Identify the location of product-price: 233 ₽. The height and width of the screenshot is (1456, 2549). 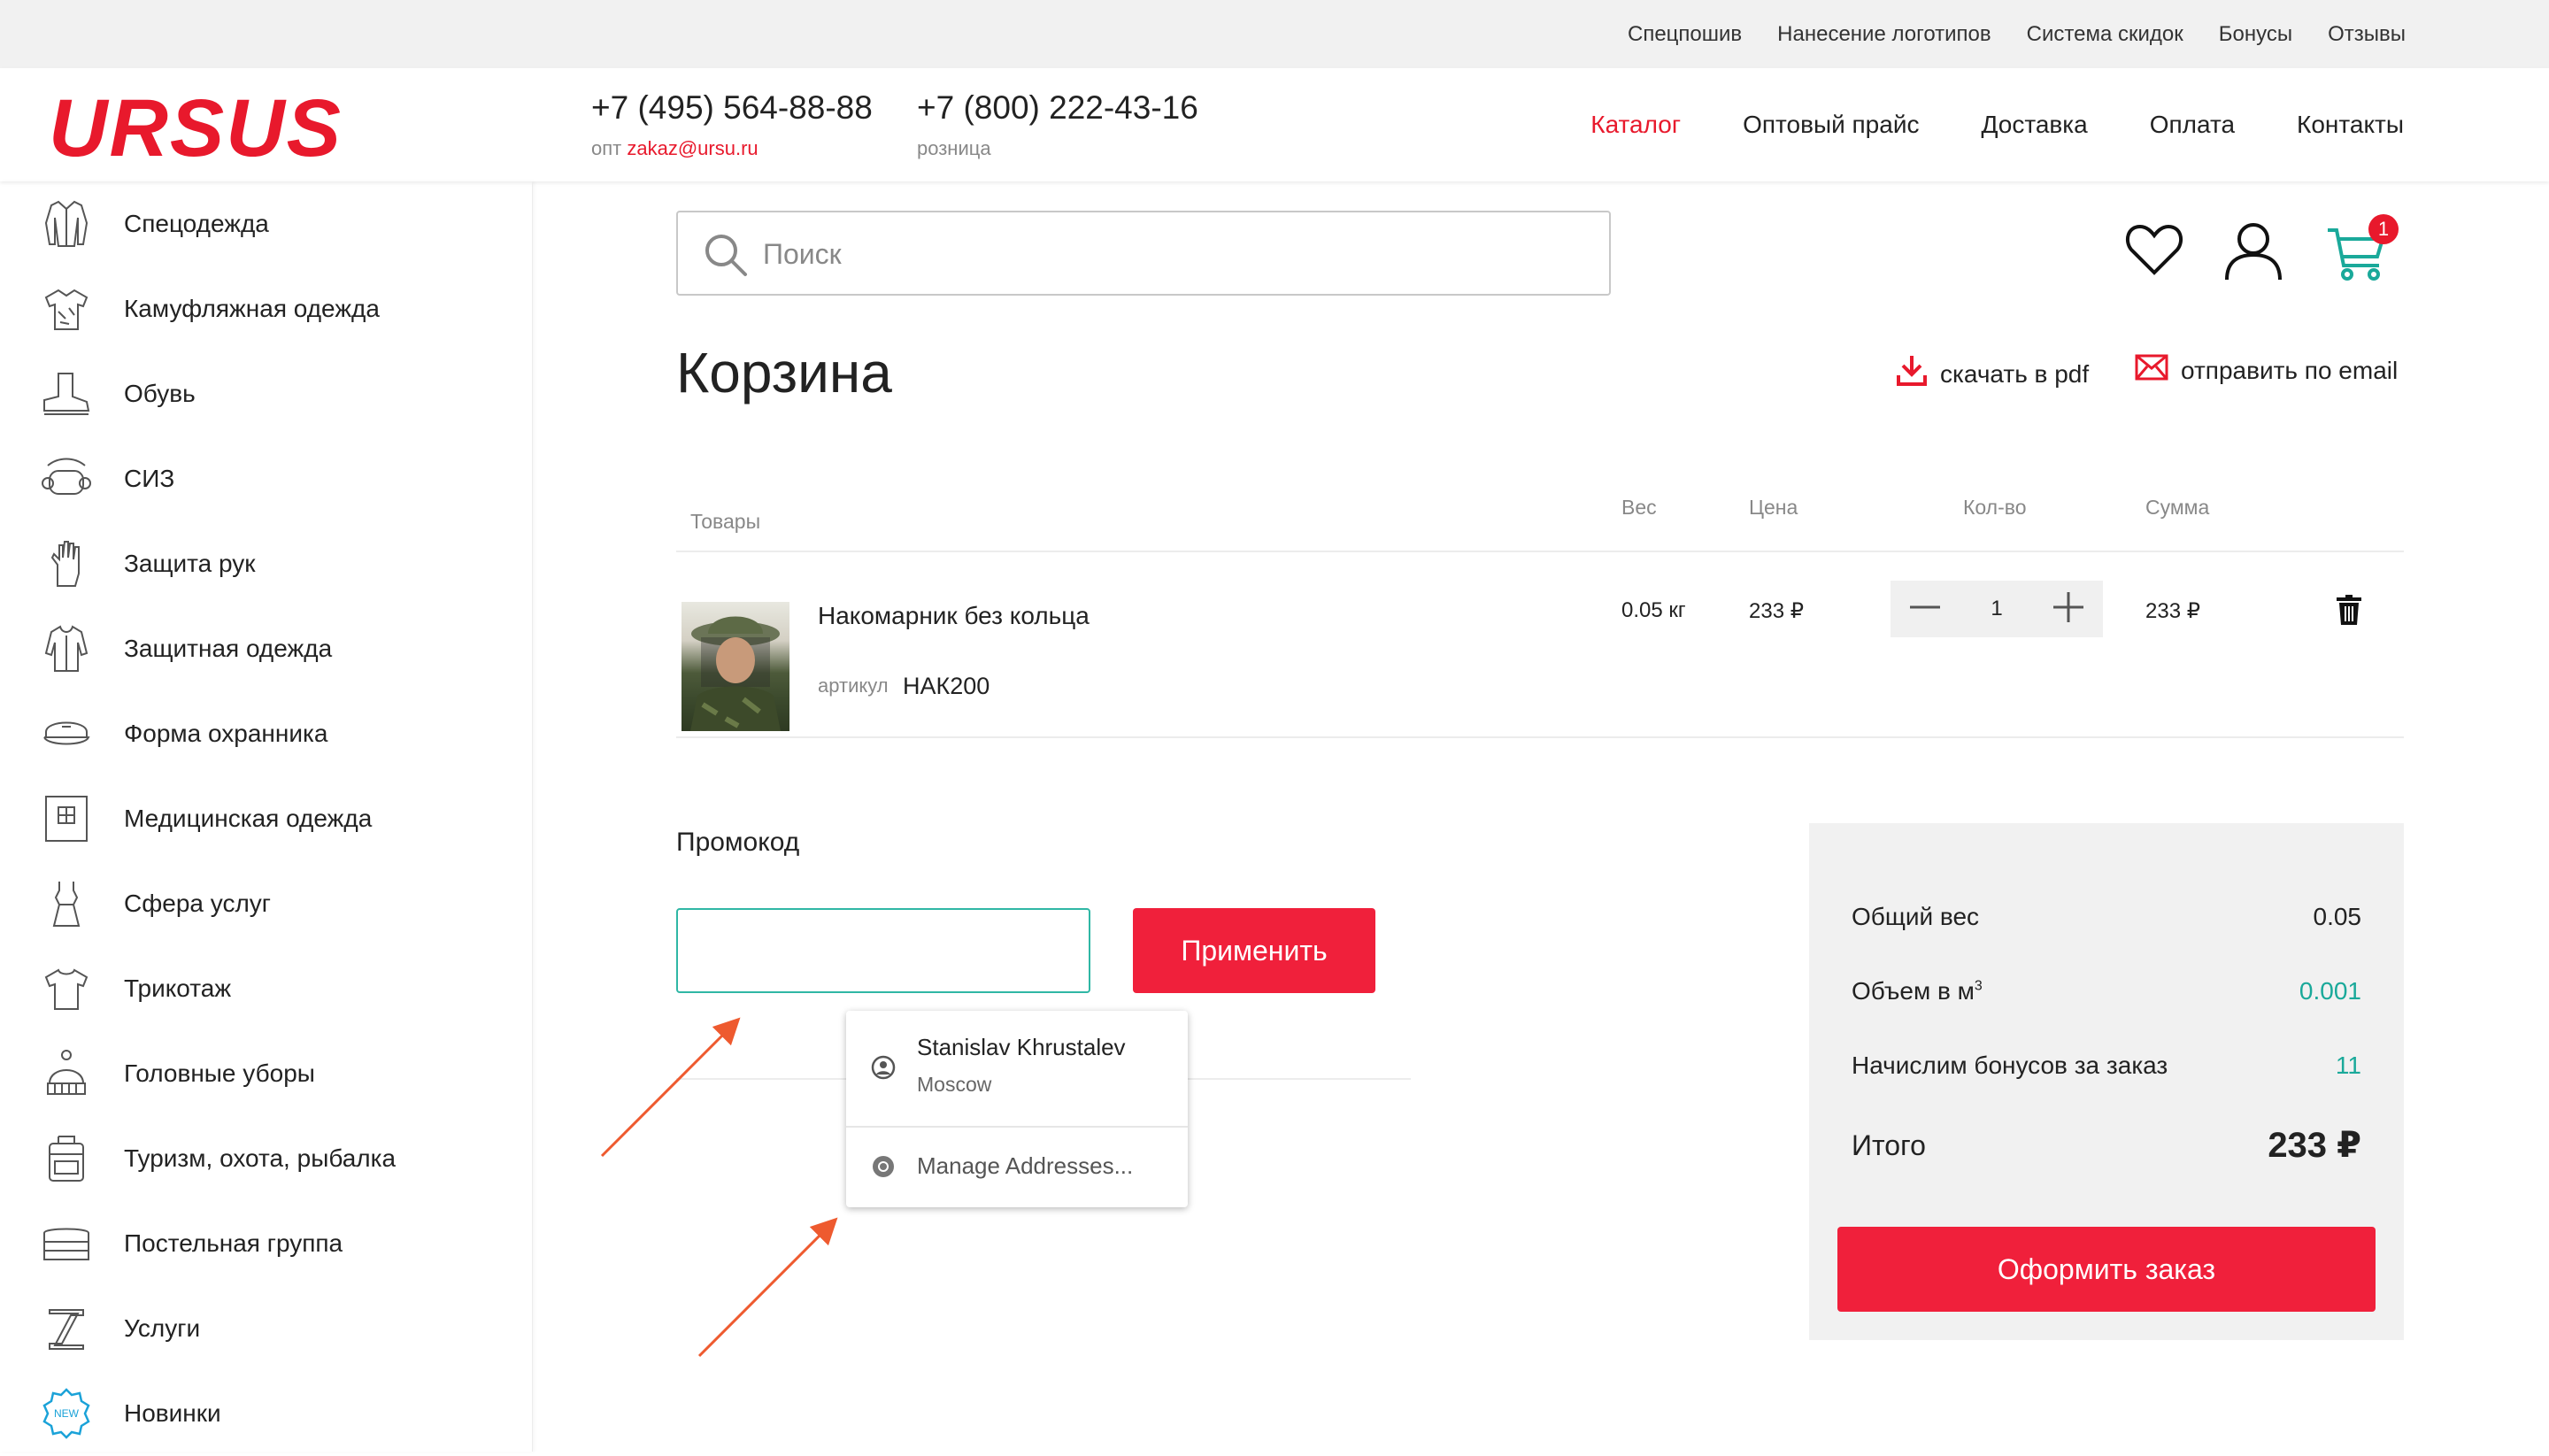
(1777, 611).